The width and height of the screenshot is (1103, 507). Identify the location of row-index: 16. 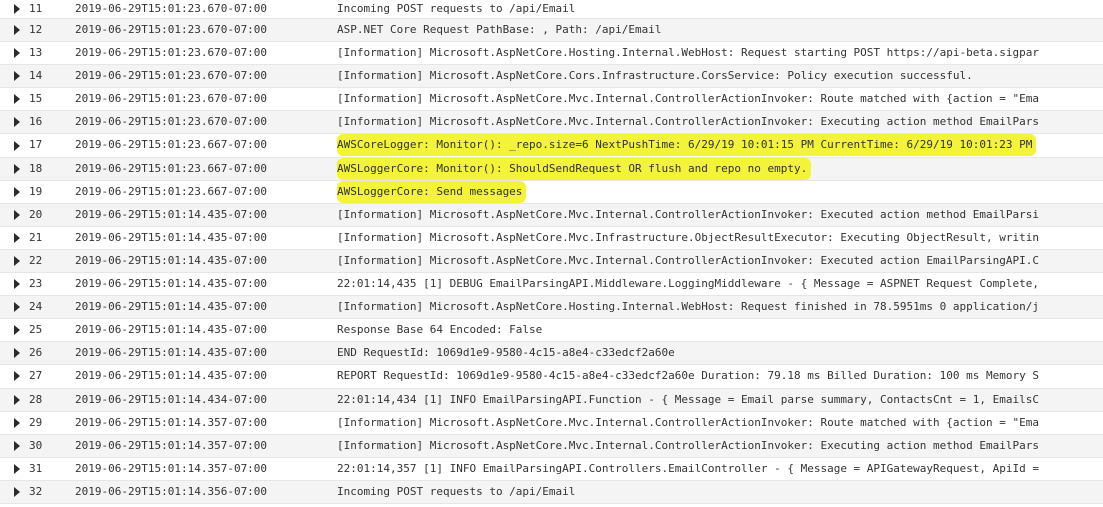
(36, 122).